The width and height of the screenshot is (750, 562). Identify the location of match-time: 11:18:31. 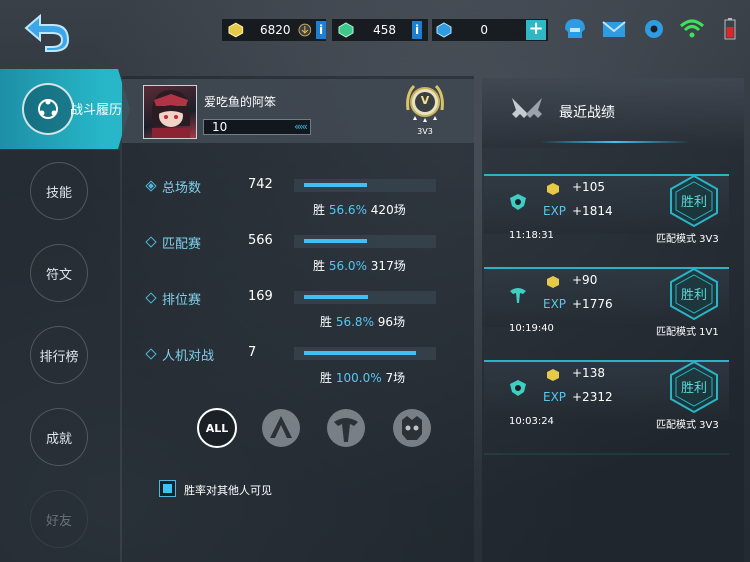
(531, 235).